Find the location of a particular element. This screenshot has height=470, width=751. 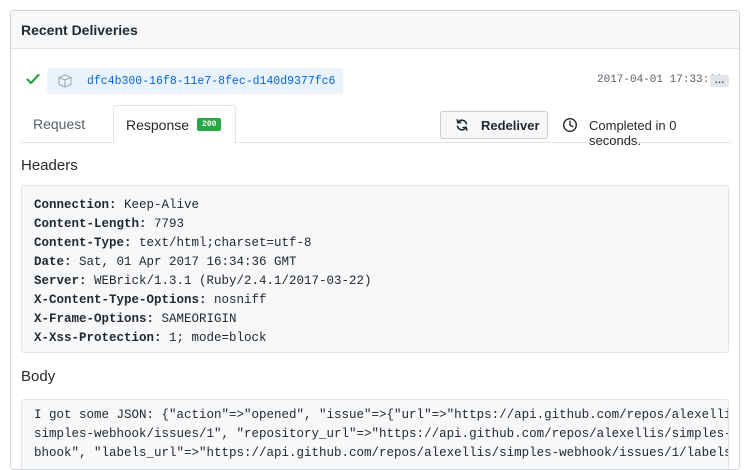

header-line: X-Content-Type-Options: nosniff is located at coordinates (375, 300).